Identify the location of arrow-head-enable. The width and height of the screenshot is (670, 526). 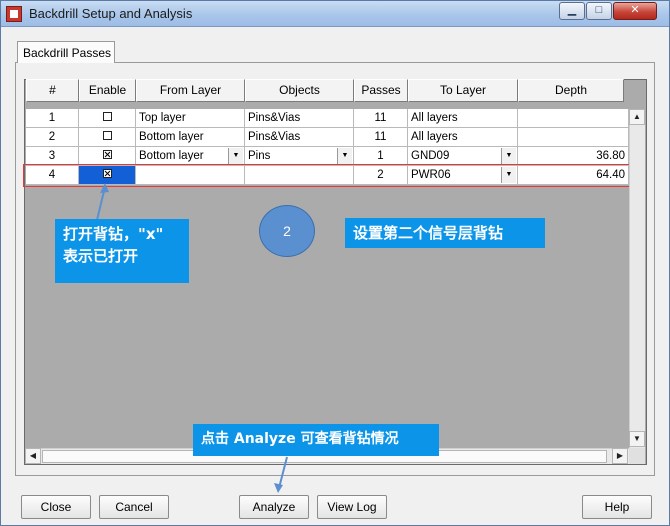
(104, 188).